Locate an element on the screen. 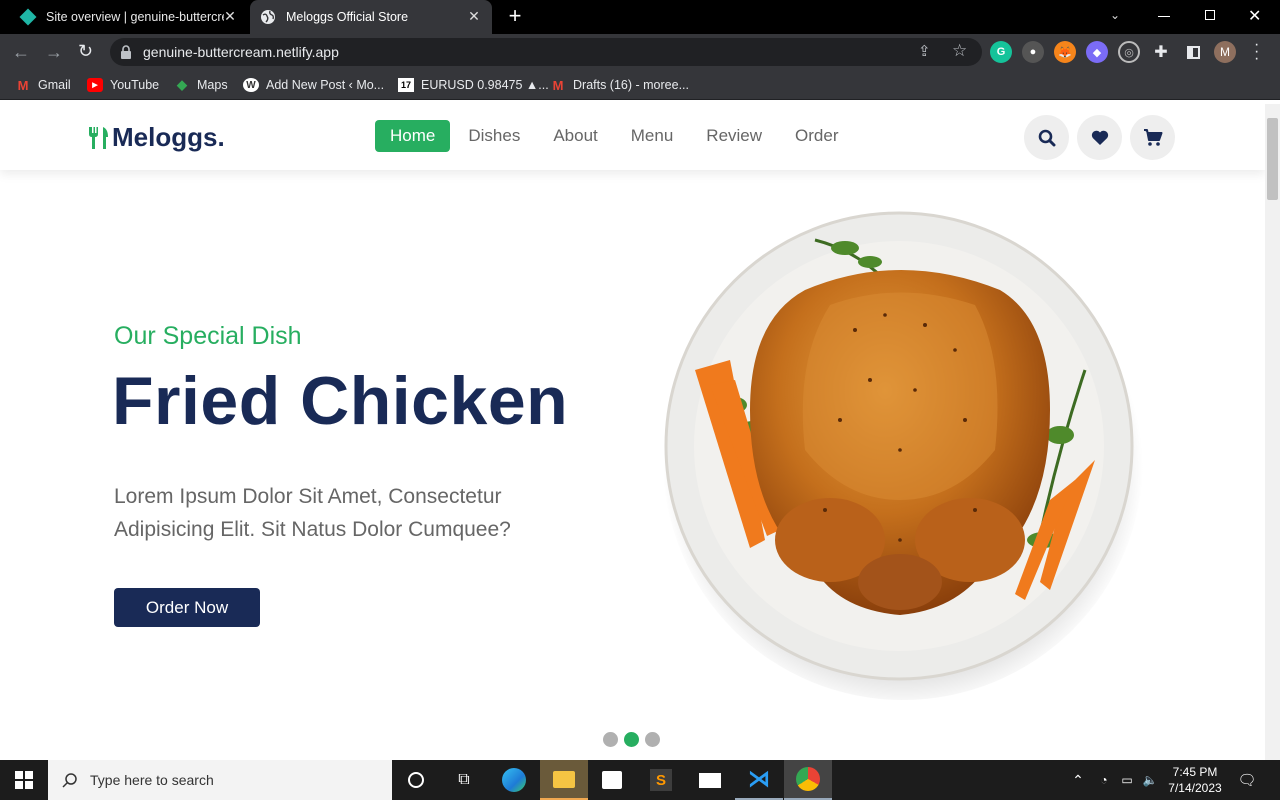 The image size is (1280, 800). vscode-button: ⋊ is located at coordinates (759, 780).